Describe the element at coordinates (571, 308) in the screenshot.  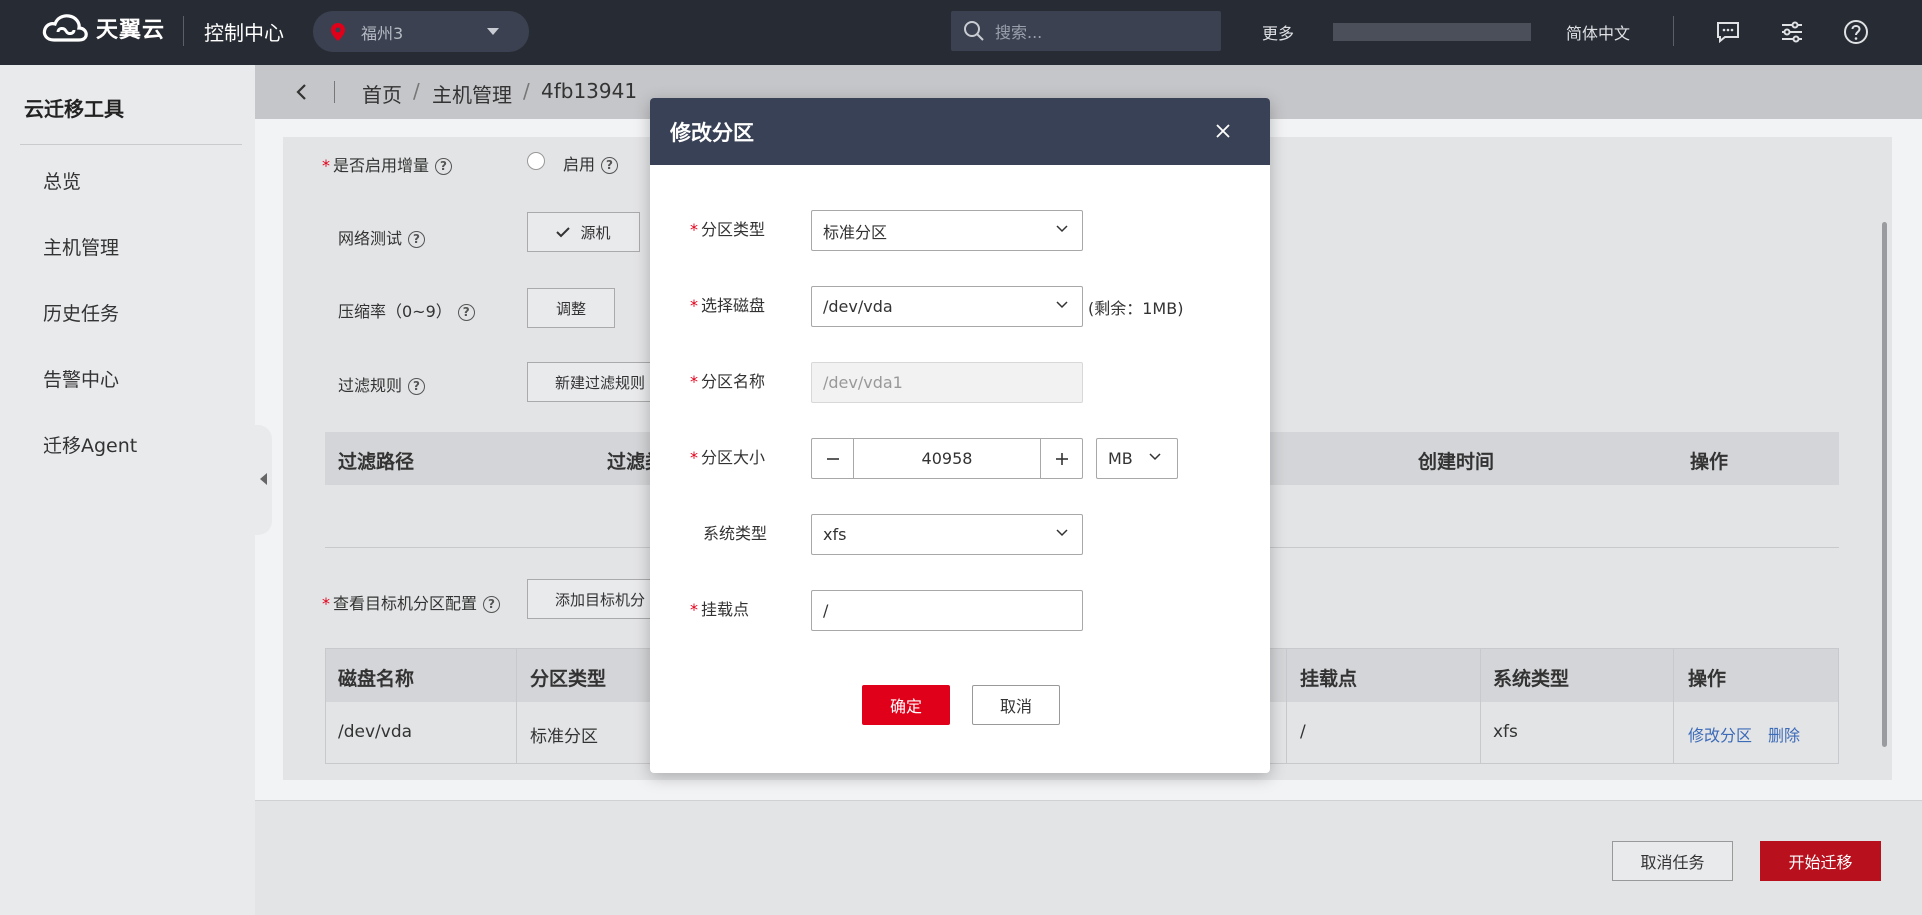
I see `compress-adjust-button: 调整` at that location.